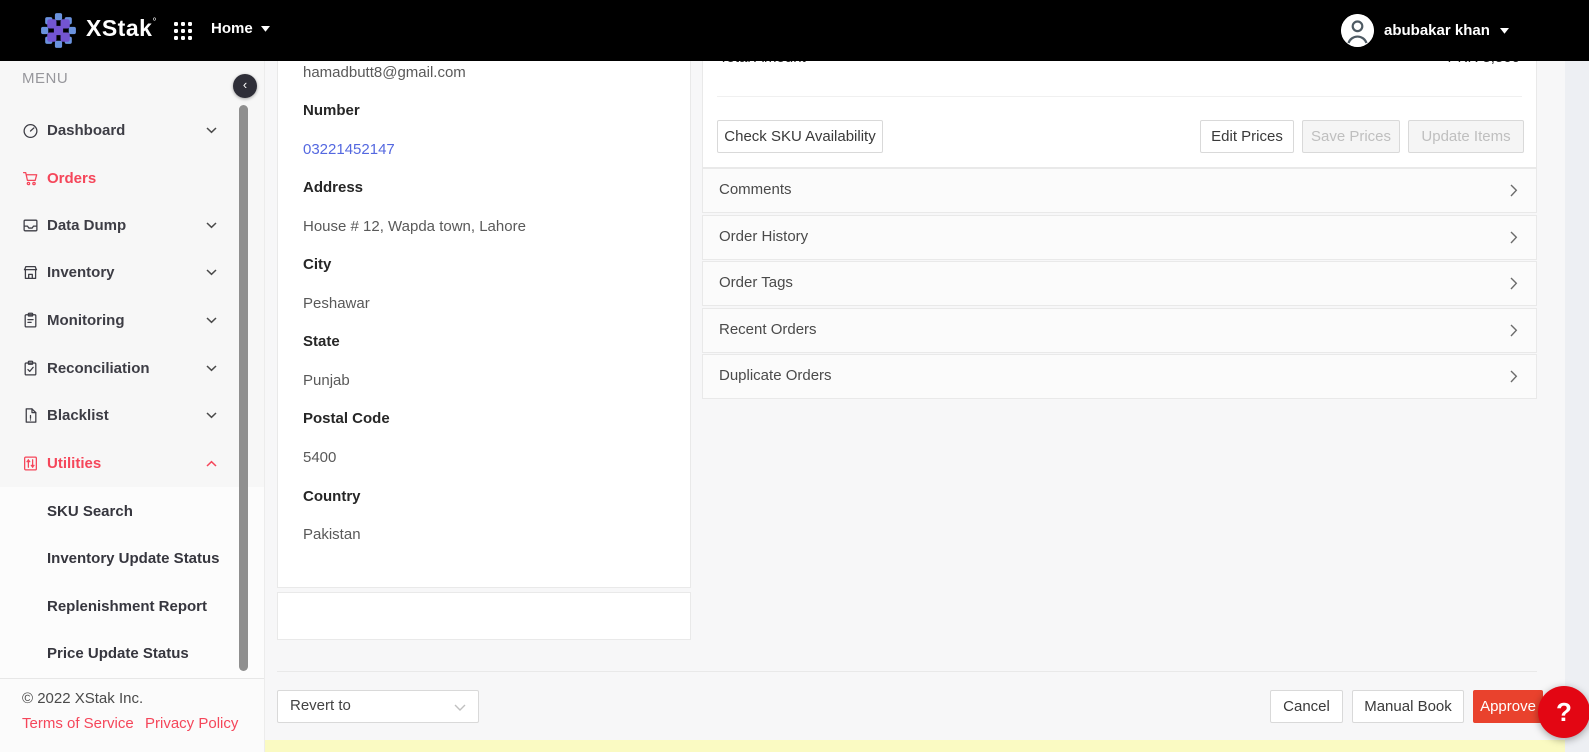  I want to click on terms-of-service-link: Terms of Service, so click(78, 723).